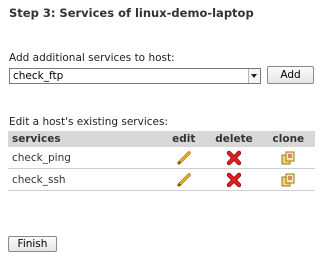  Describe the element at coordinates (184, 139) in the screenshot. I see `column-header-edit: edit` at that location.